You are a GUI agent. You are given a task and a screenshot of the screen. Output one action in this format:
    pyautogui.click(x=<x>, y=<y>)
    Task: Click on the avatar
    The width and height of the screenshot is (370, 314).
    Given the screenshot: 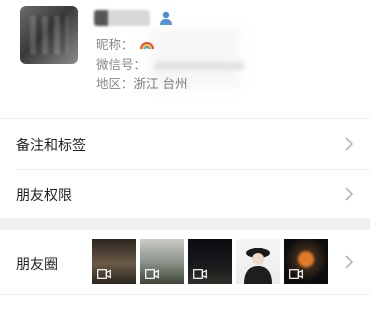 What is the action you would take?
    pyautogui.click(x=49, y=35)
    